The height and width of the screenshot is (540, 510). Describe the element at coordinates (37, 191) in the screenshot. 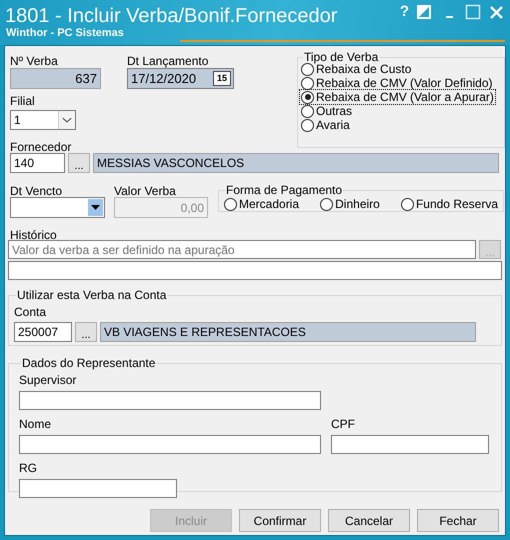

I see `field-label: Dt Vencto` at that location.